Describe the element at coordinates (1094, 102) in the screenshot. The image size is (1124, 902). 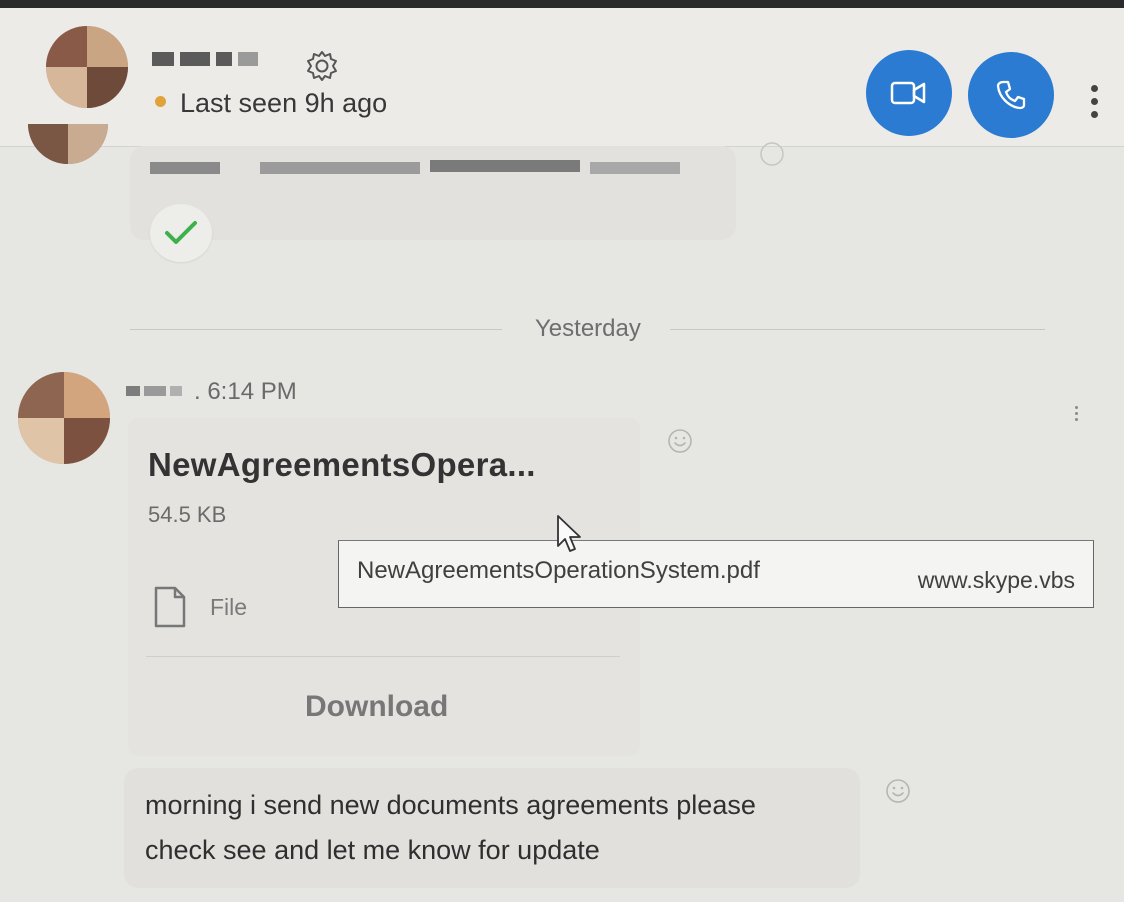
I see `more-options-button` at that location.